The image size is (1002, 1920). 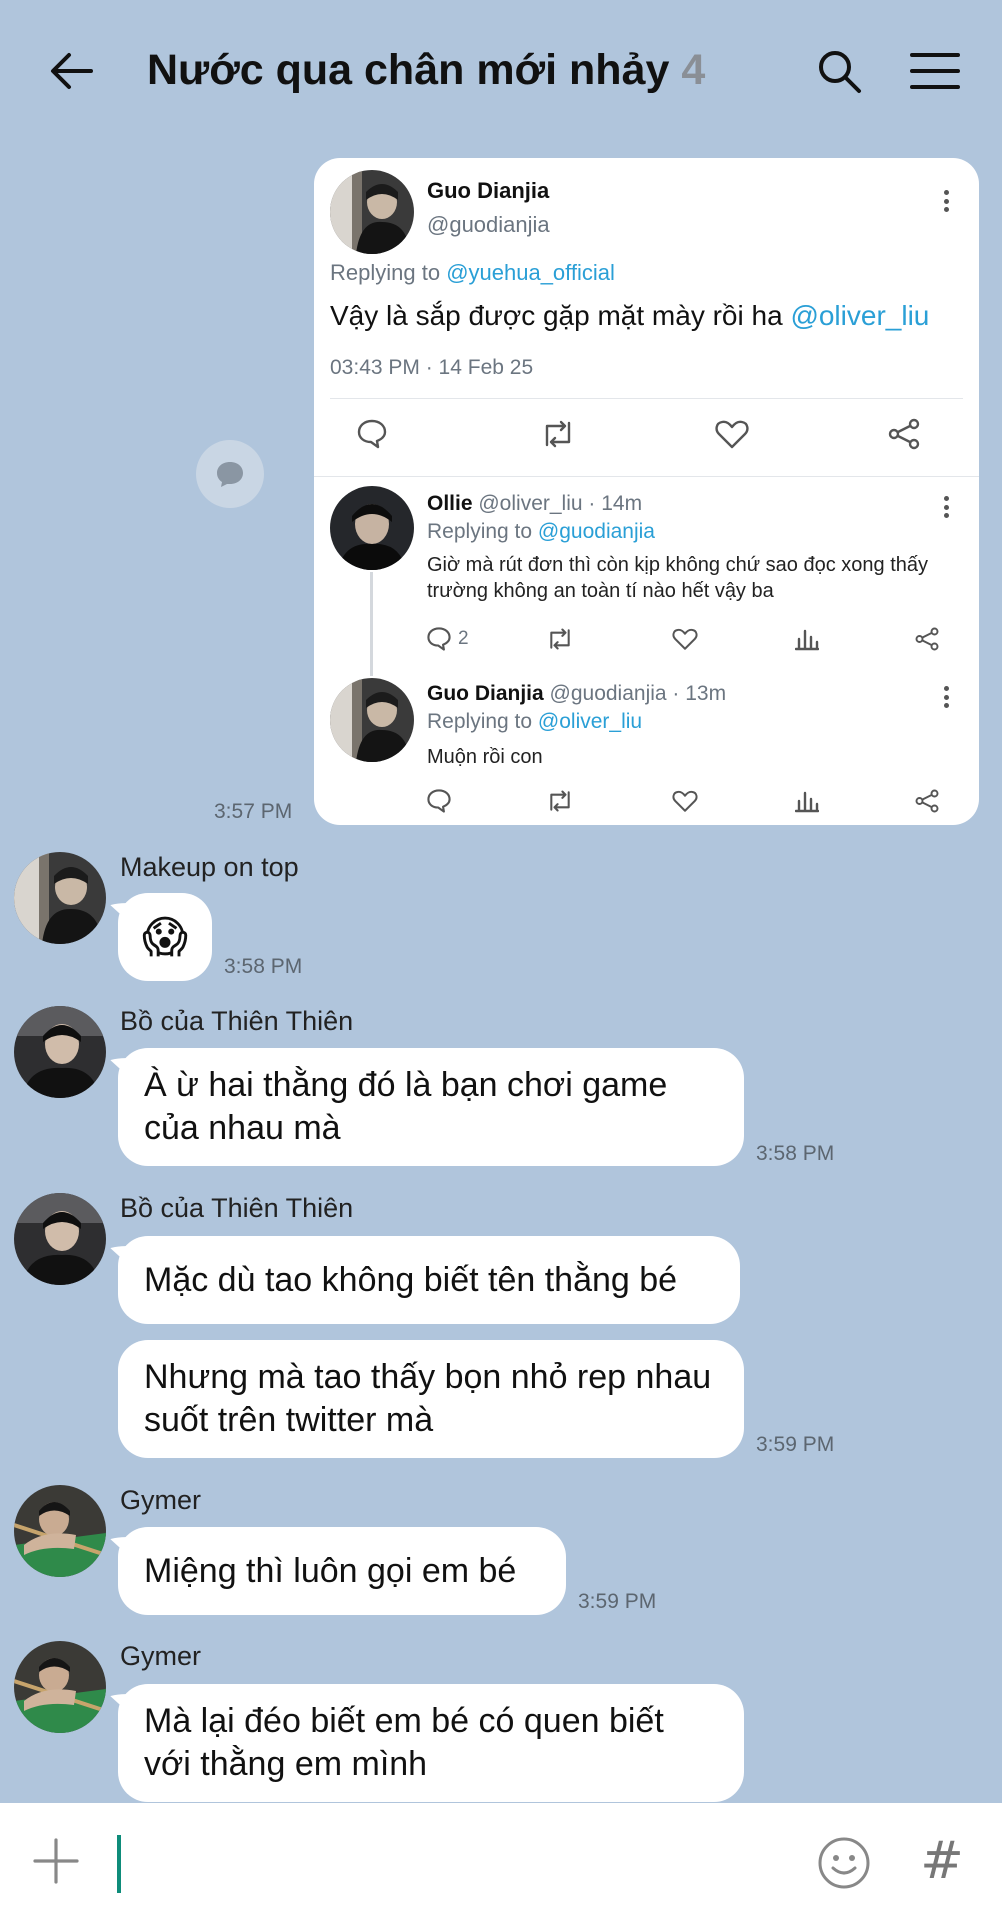 I want to click on emoji-button, so click(x=844, y=1863).